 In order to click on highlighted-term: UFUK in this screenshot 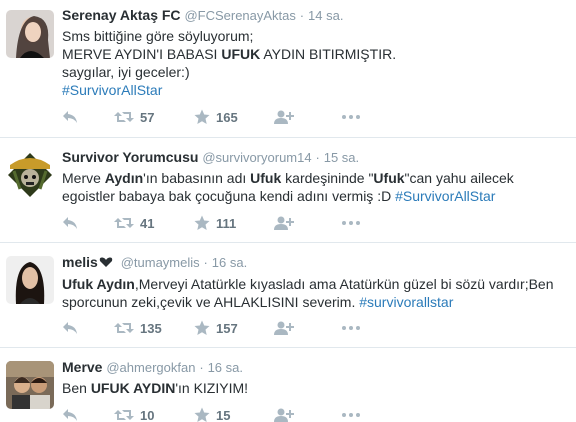, I will do `click(241, 54)`.